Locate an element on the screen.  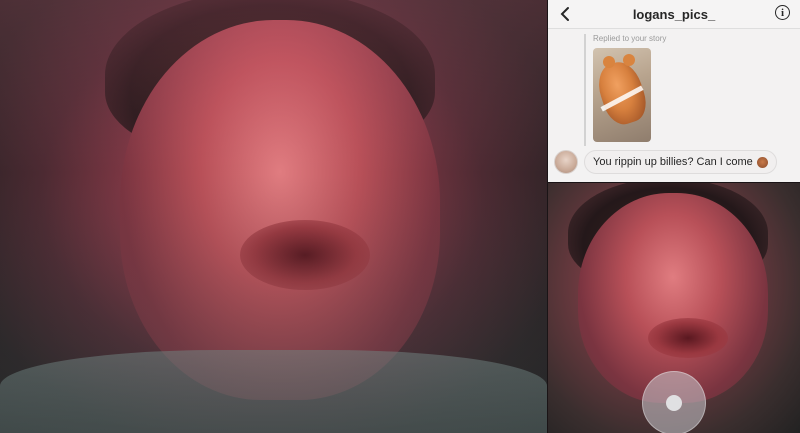
message-bubble: You rippin up billies? Can I come is located at coordinates (680, 162).